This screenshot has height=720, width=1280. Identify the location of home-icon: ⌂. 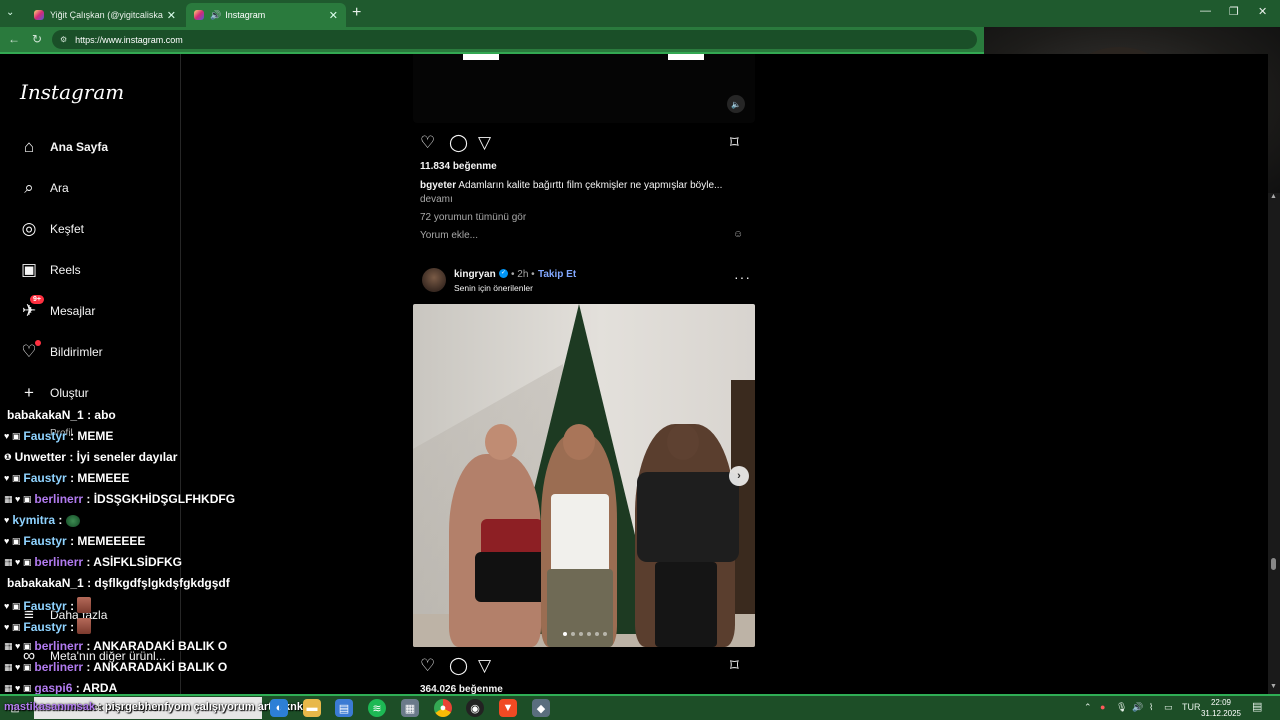
(29, 146).